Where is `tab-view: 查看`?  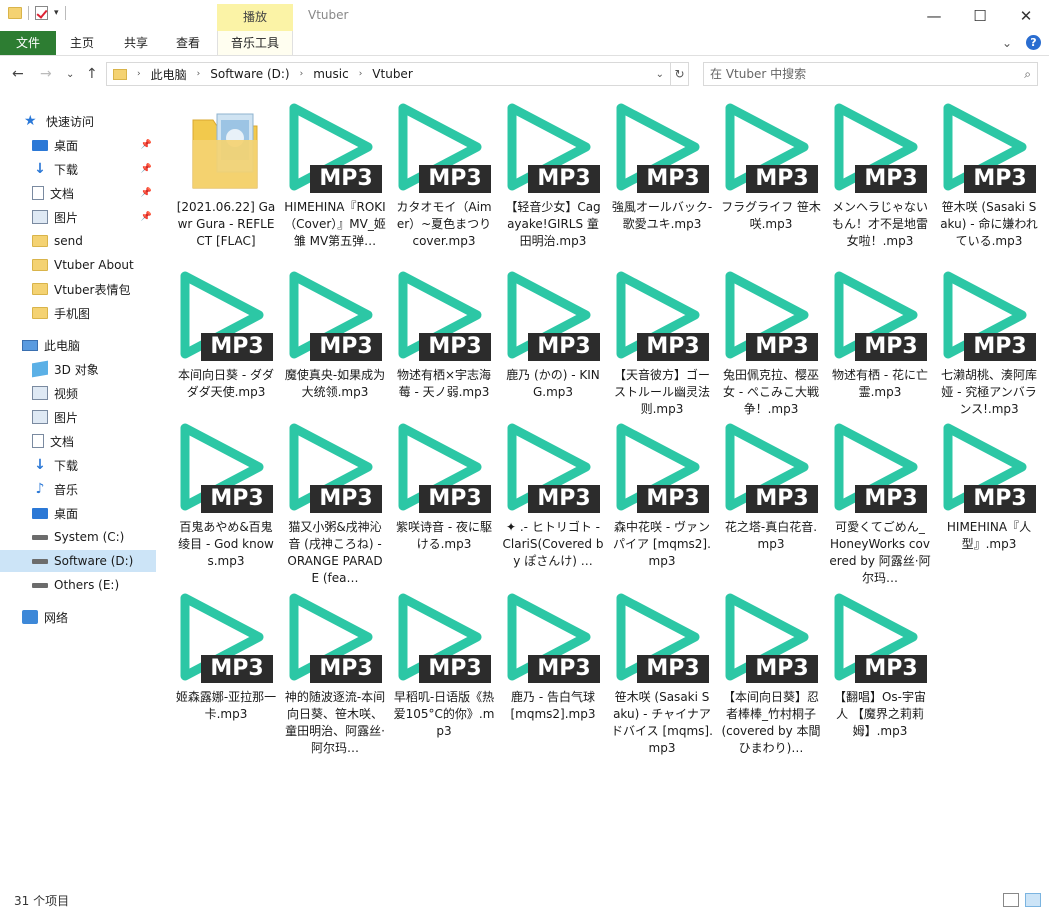
tab-view: 查看 is located at coordinates (188, 43).